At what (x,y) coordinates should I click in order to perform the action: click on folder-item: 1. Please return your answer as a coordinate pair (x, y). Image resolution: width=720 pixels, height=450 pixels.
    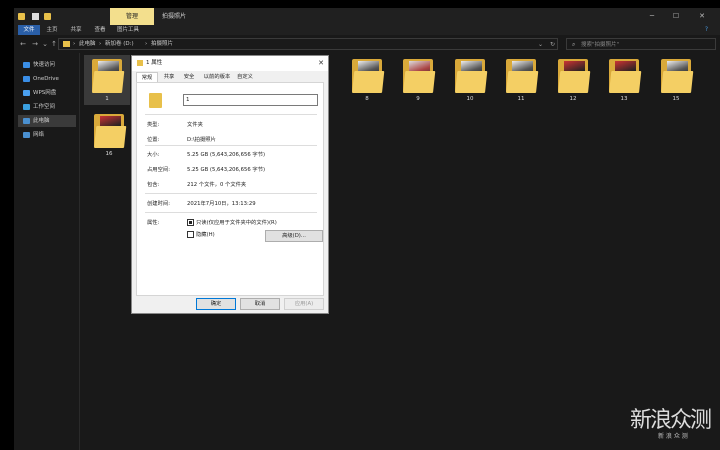
    Looking at the image, I should click on (107, 80).